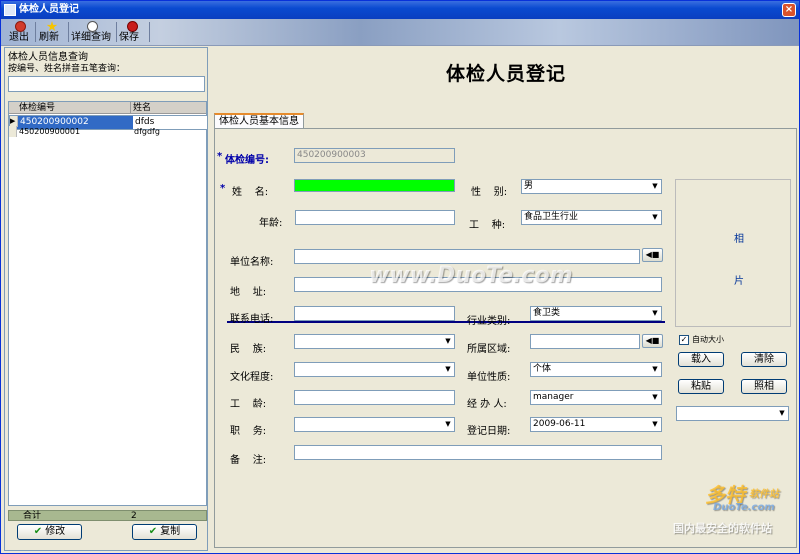 The height and width of the screenshot is (554, 800). What do you see at coordinates (67, 69) in the screenshot?
I see `query-hint: 按编号、姓名拼音五笔查询：` at bounding box center [67, 69].